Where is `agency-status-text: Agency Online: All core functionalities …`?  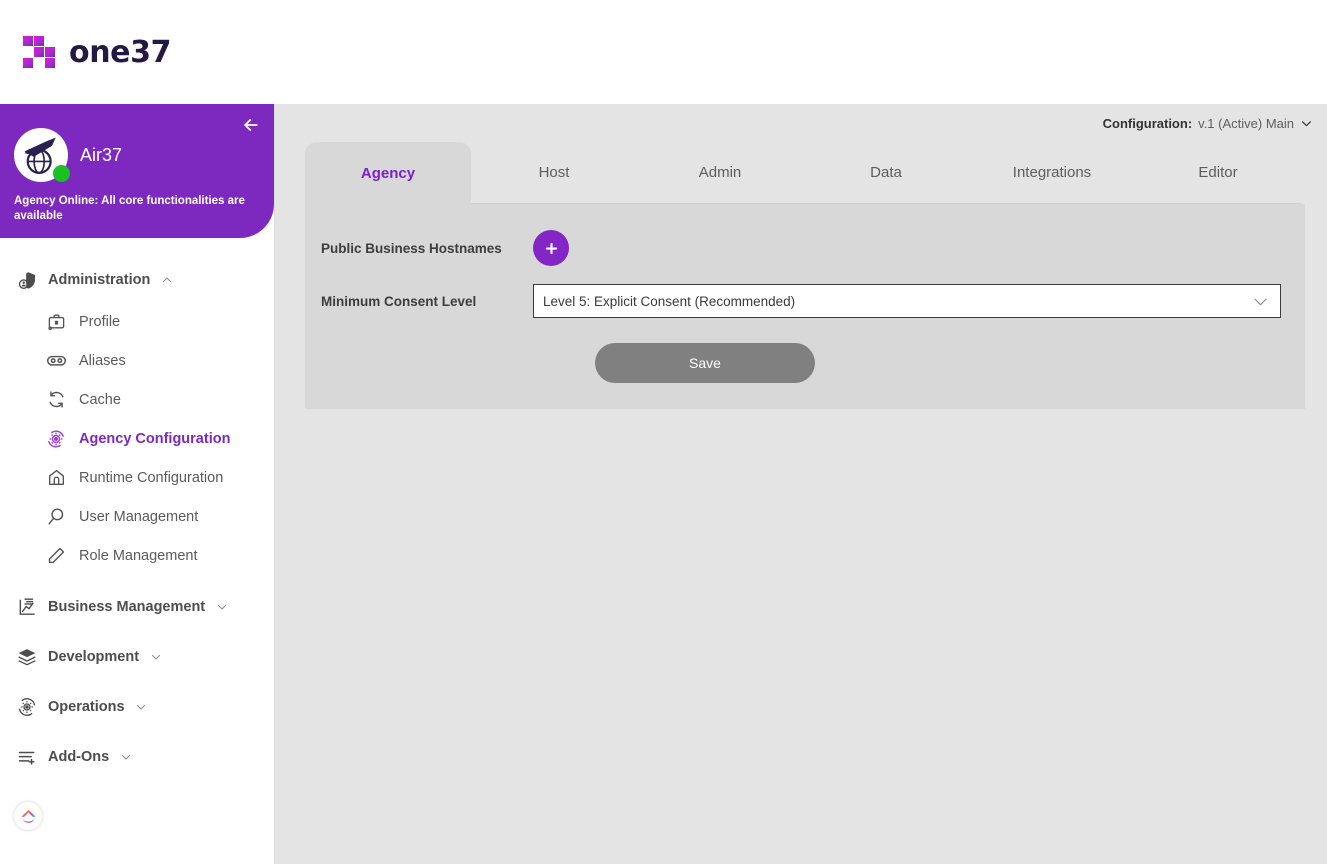
agency-status-text: Agency Online: All core functionalities … is located at coordinates (129, 208).